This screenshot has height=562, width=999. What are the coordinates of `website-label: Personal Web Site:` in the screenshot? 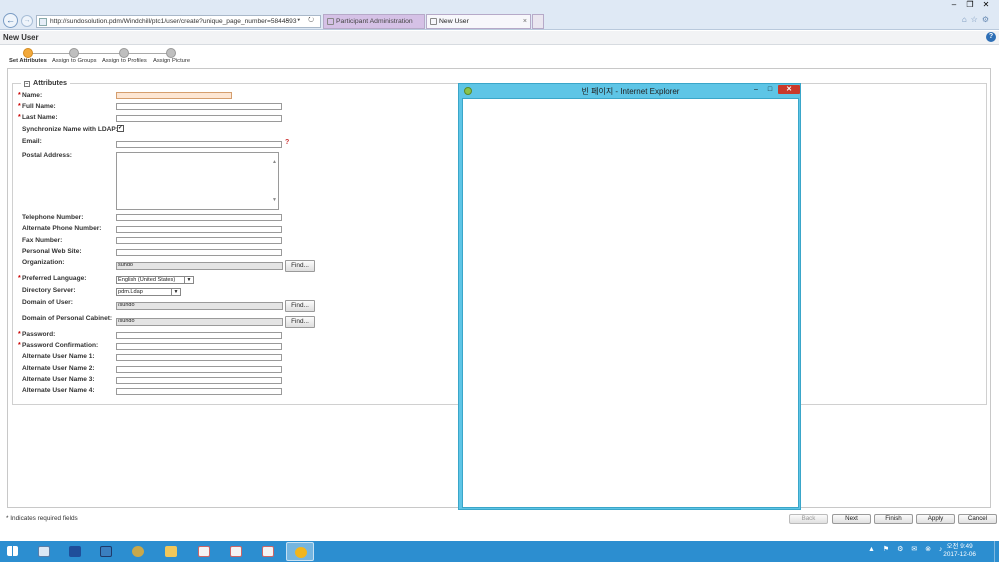 It's located at (52, 251).